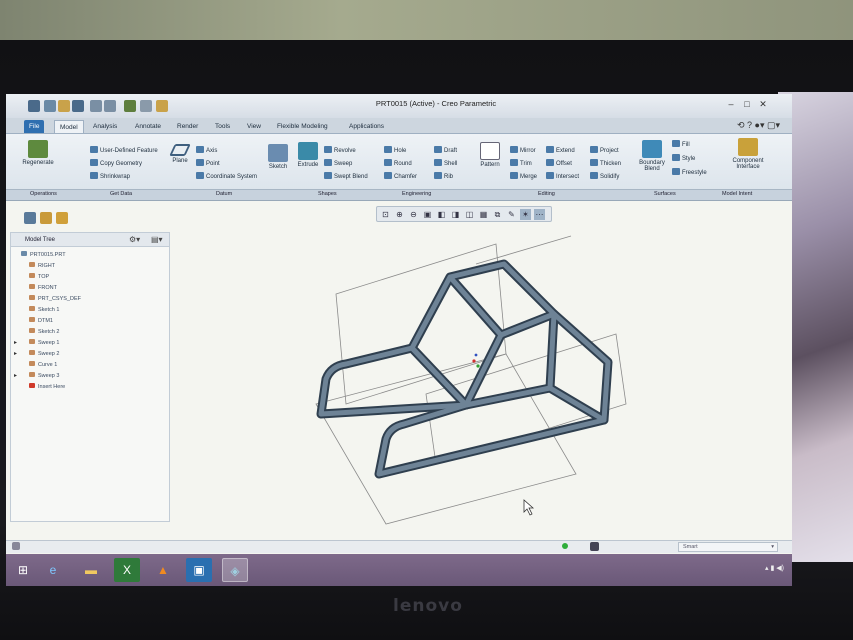 This screenshot has height=640, width=853. I want to click on offset-button: Offset, so click(559, 163).